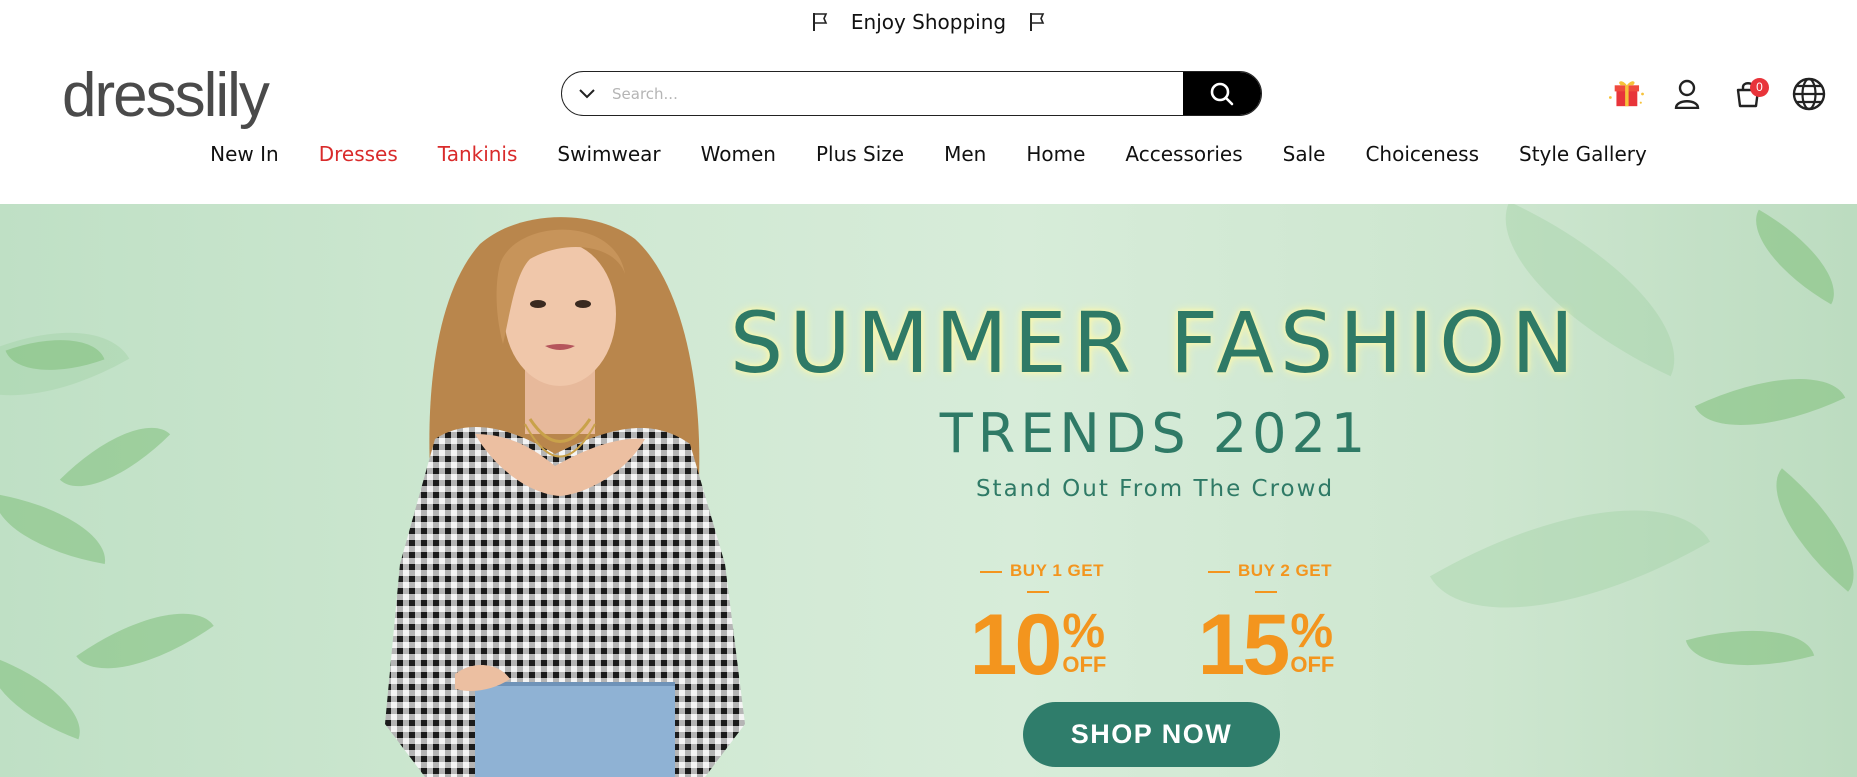 The image size is (1857, 777). What do you see at coordinates (738, 154) in the screenshot?
I see `nav-item-women: Women` at bounding box center [738, 154].